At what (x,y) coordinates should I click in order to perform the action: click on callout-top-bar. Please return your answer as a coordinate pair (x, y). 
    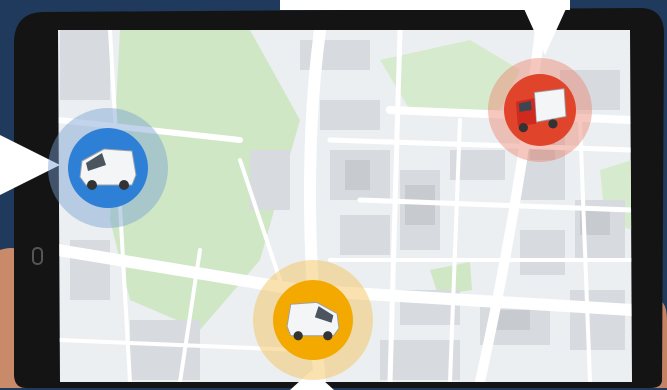
    Looking at the image, I should click on (425, 5).